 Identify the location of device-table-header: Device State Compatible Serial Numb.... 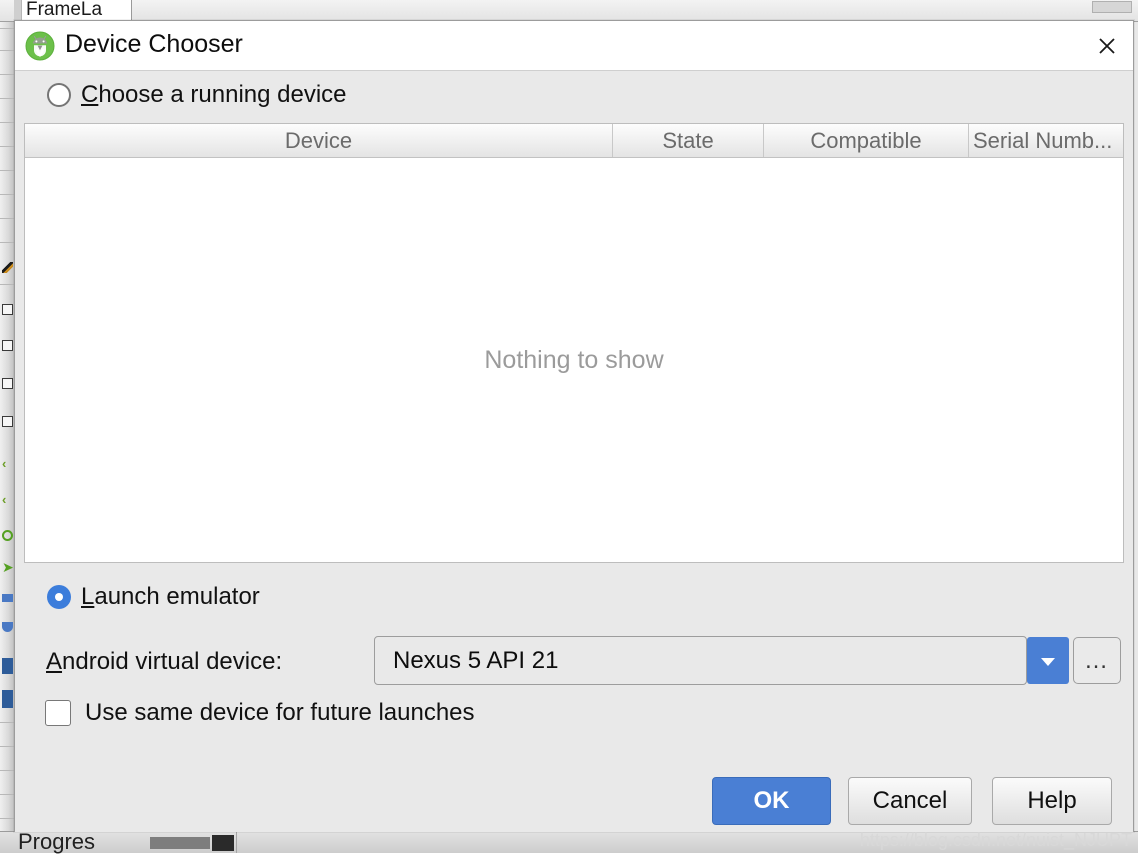
(574, 141).